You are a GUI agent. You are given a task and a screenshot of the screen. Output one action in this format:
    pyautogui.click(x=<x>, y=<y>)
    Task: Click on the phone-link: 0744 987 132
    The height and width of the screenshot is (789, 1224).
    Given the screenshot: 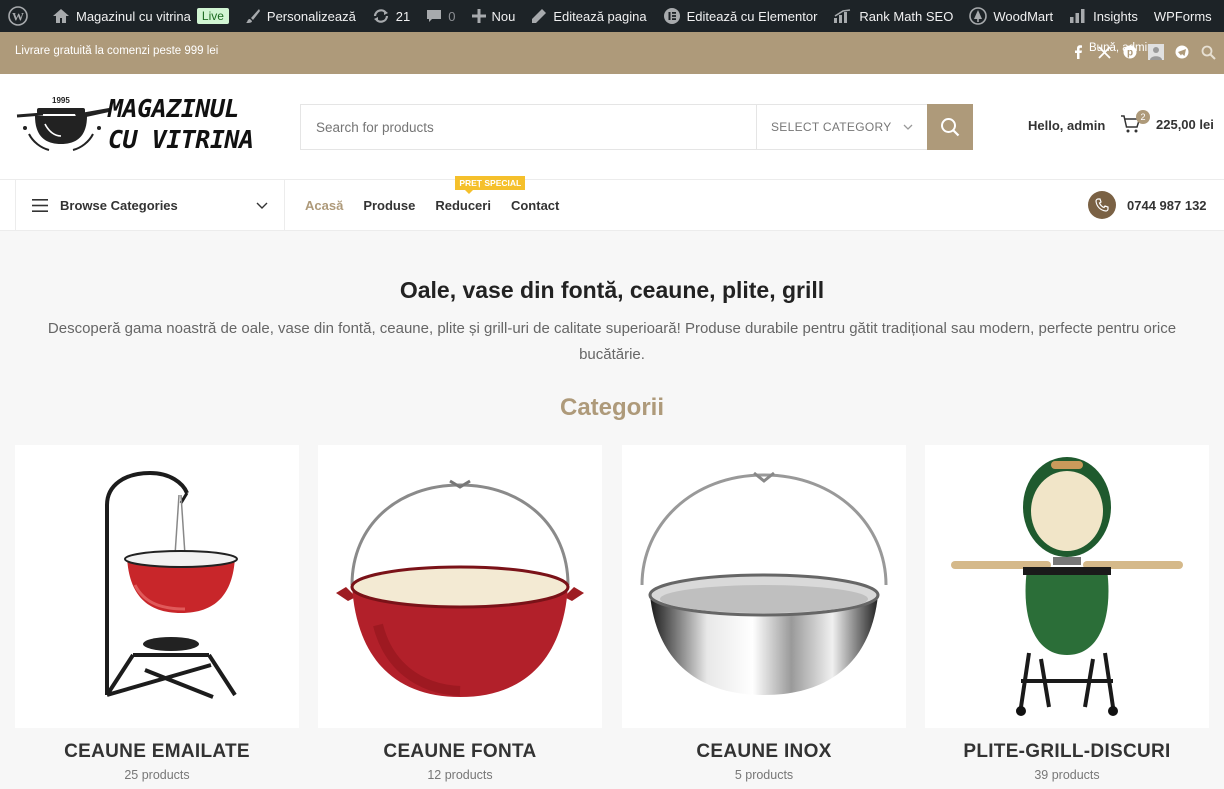 What is the action you would take?
    pyautogui.click(x=1147, y=205)
    